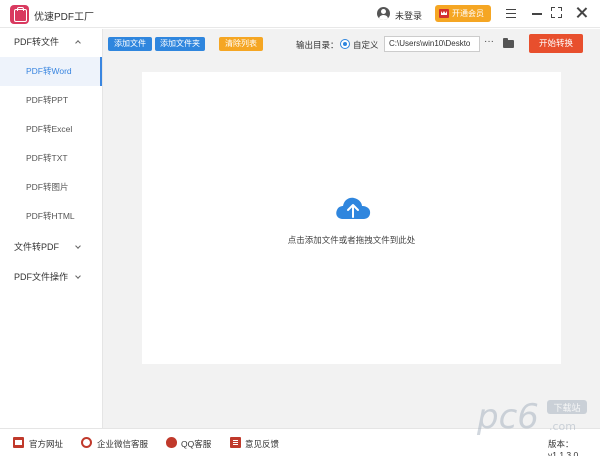 The image size is (600, 456). I want to click on custom-radio, so click(345, 44).